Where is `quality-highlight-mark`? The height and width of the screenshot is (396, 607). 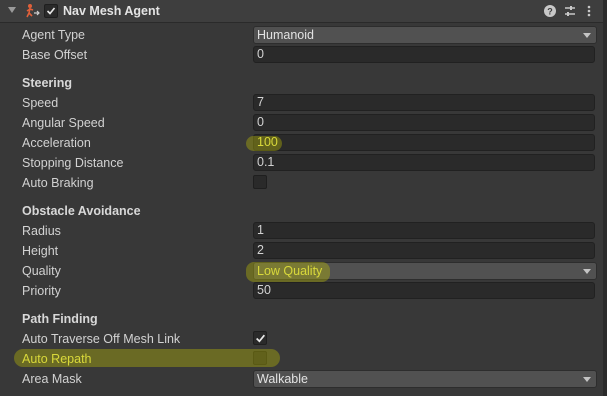 quality-highlight-mark is located at coordinates (288, 272).